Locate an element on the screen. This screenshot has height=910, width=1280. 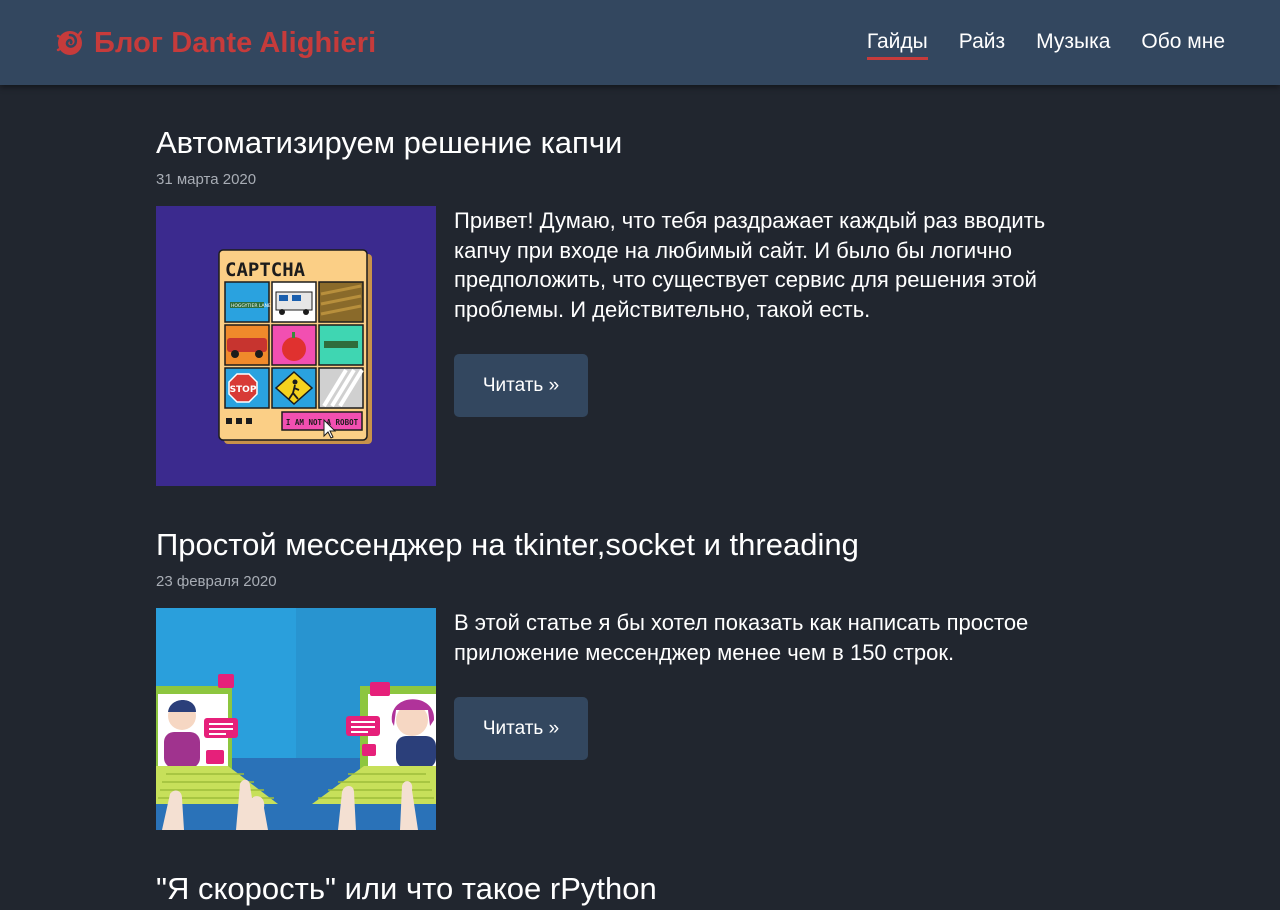
post-date: 23 февраля 2020 is located at coordinates (216, 581).